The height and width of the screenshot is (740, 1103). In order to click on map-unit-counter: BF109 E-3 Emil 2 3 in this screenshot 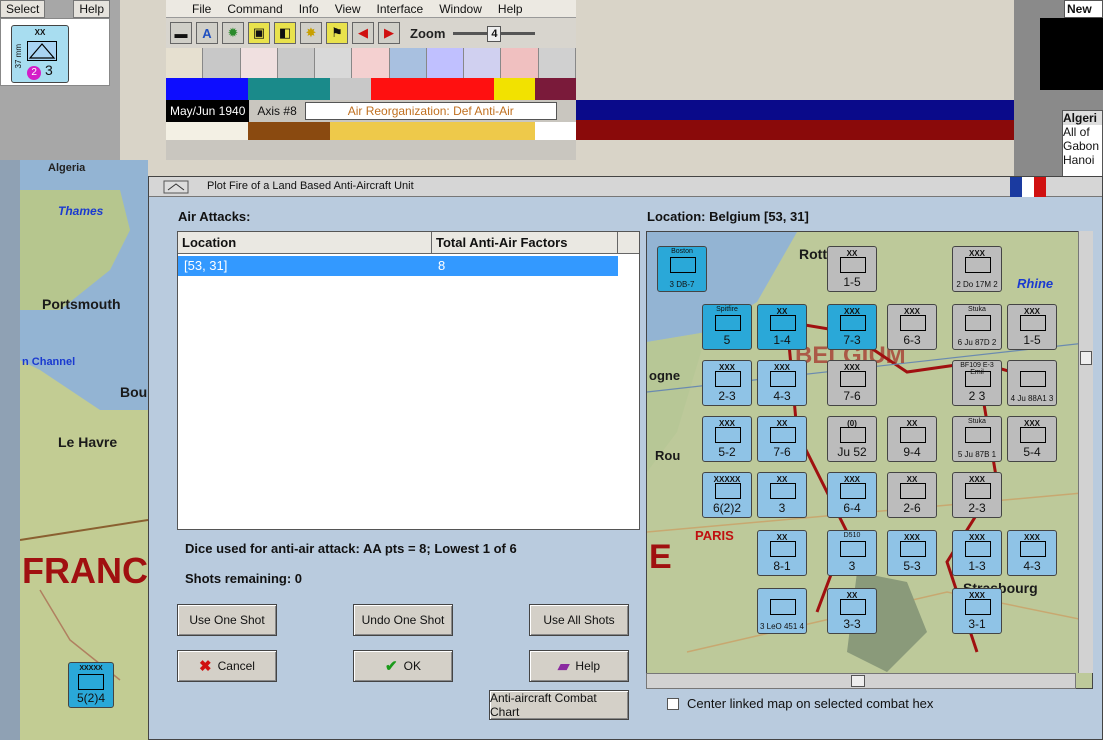, I will do `click(977, 383)`.